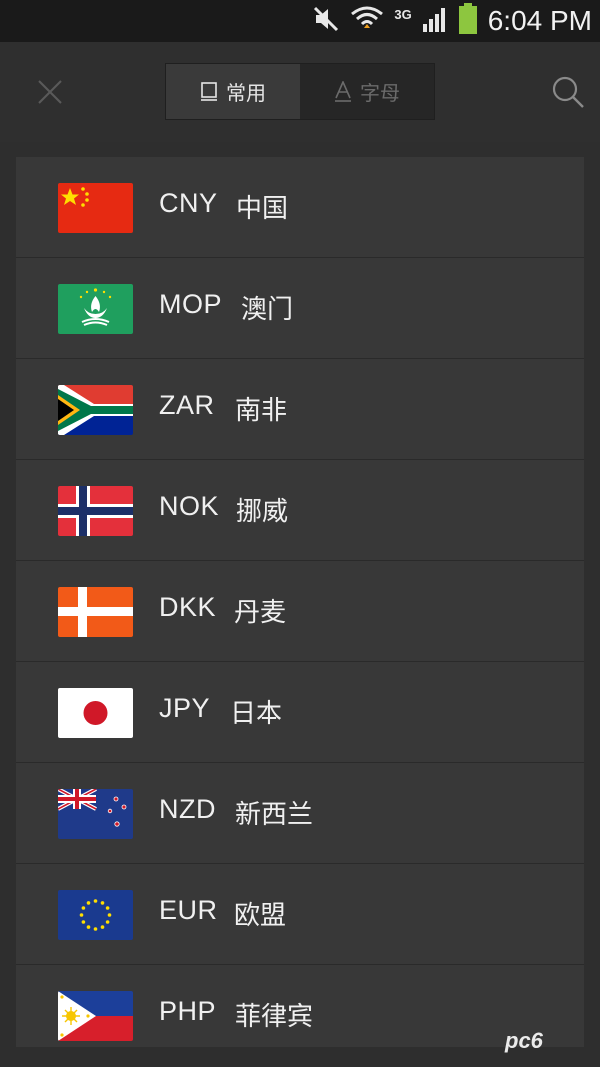 This screenshot has width=600, height=1067. Describe the element at coordinates (95, 814) in the screenshot. I see `new-zealand-flag-icon` at that location.